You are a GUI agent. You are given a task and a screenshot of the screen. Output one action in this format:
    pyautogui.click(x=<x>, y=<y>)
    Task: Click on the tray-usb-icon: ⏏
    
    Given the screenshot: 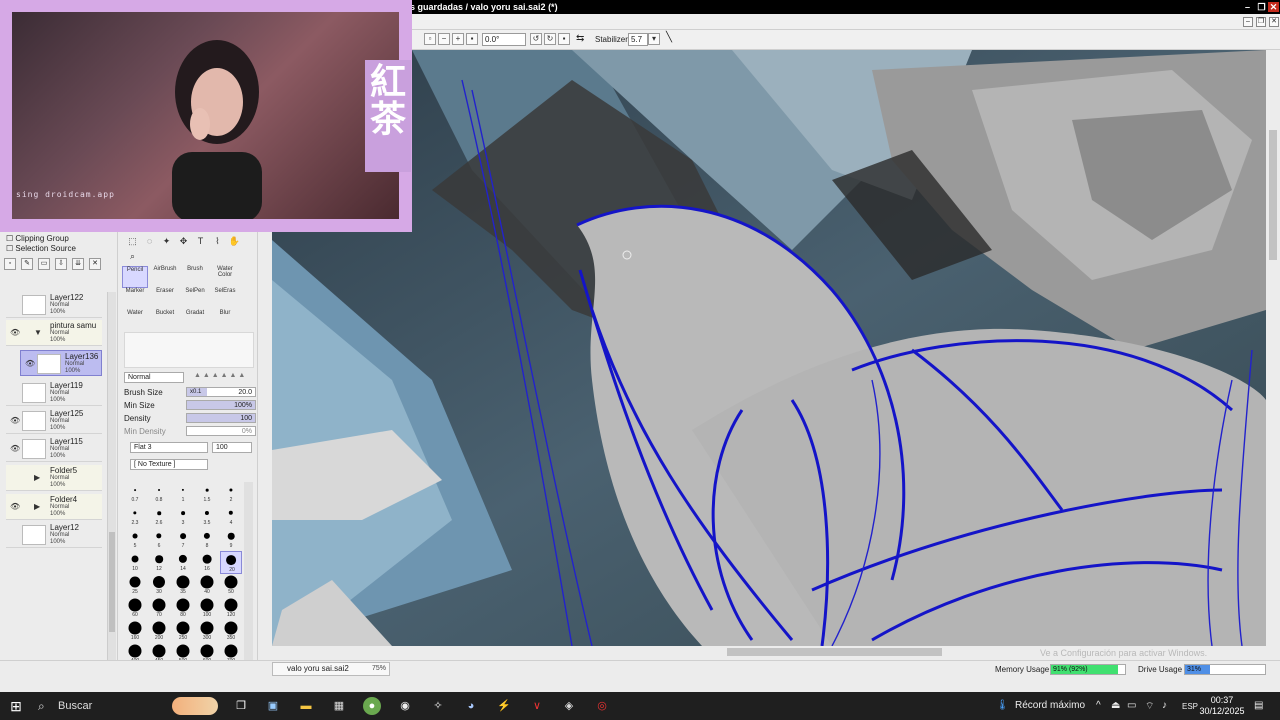 What is the action you would take?
    pyautogui.click(x=1115, y=705)
    